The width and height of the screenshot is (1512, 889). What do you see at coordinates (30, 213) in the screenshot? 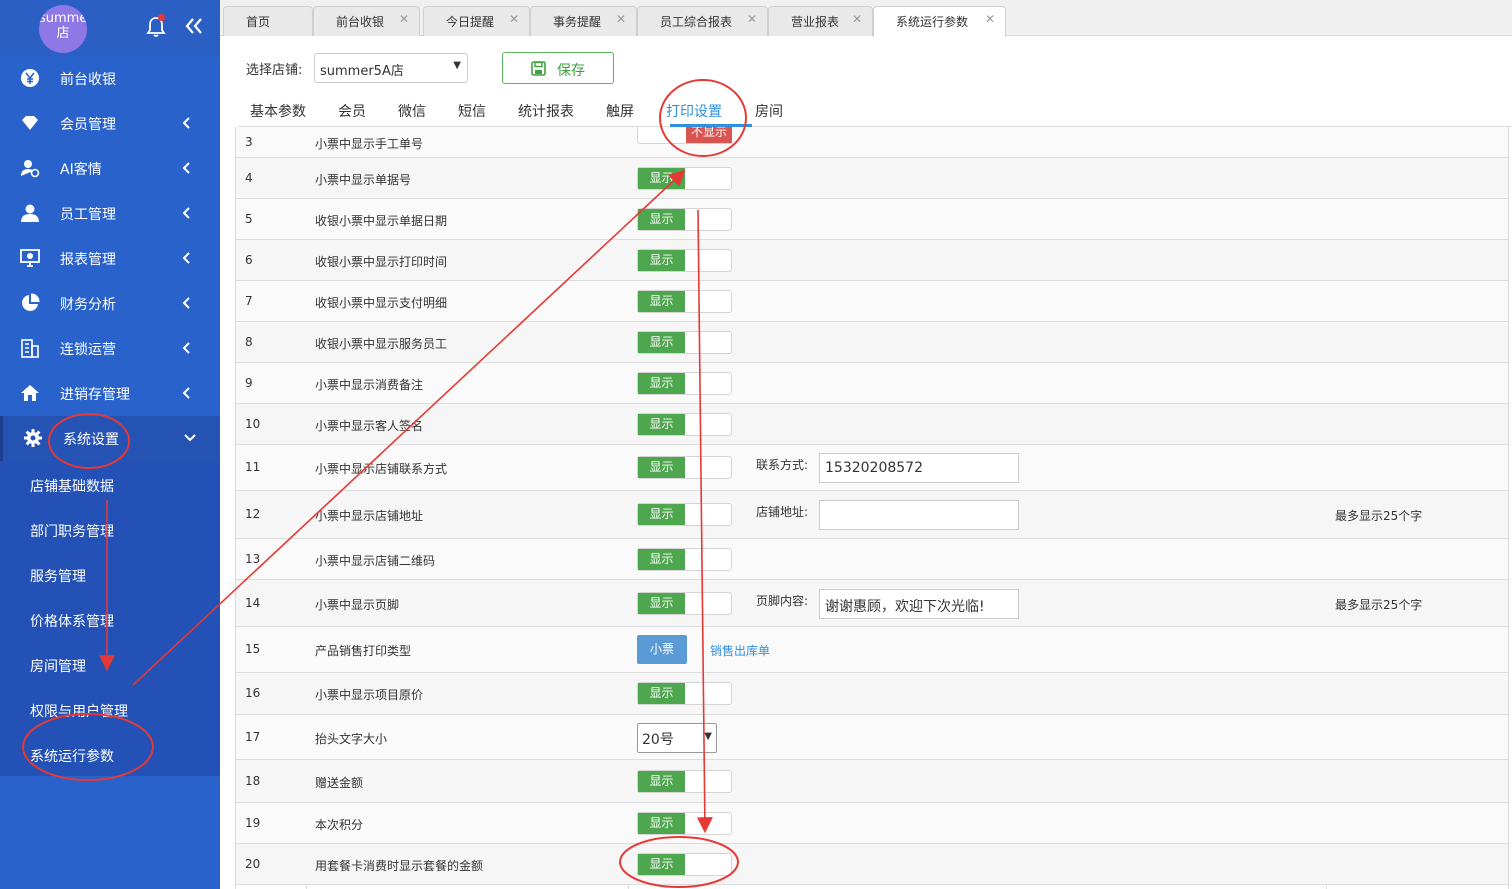
I see `person-icon` at bounding box center [30, 213].